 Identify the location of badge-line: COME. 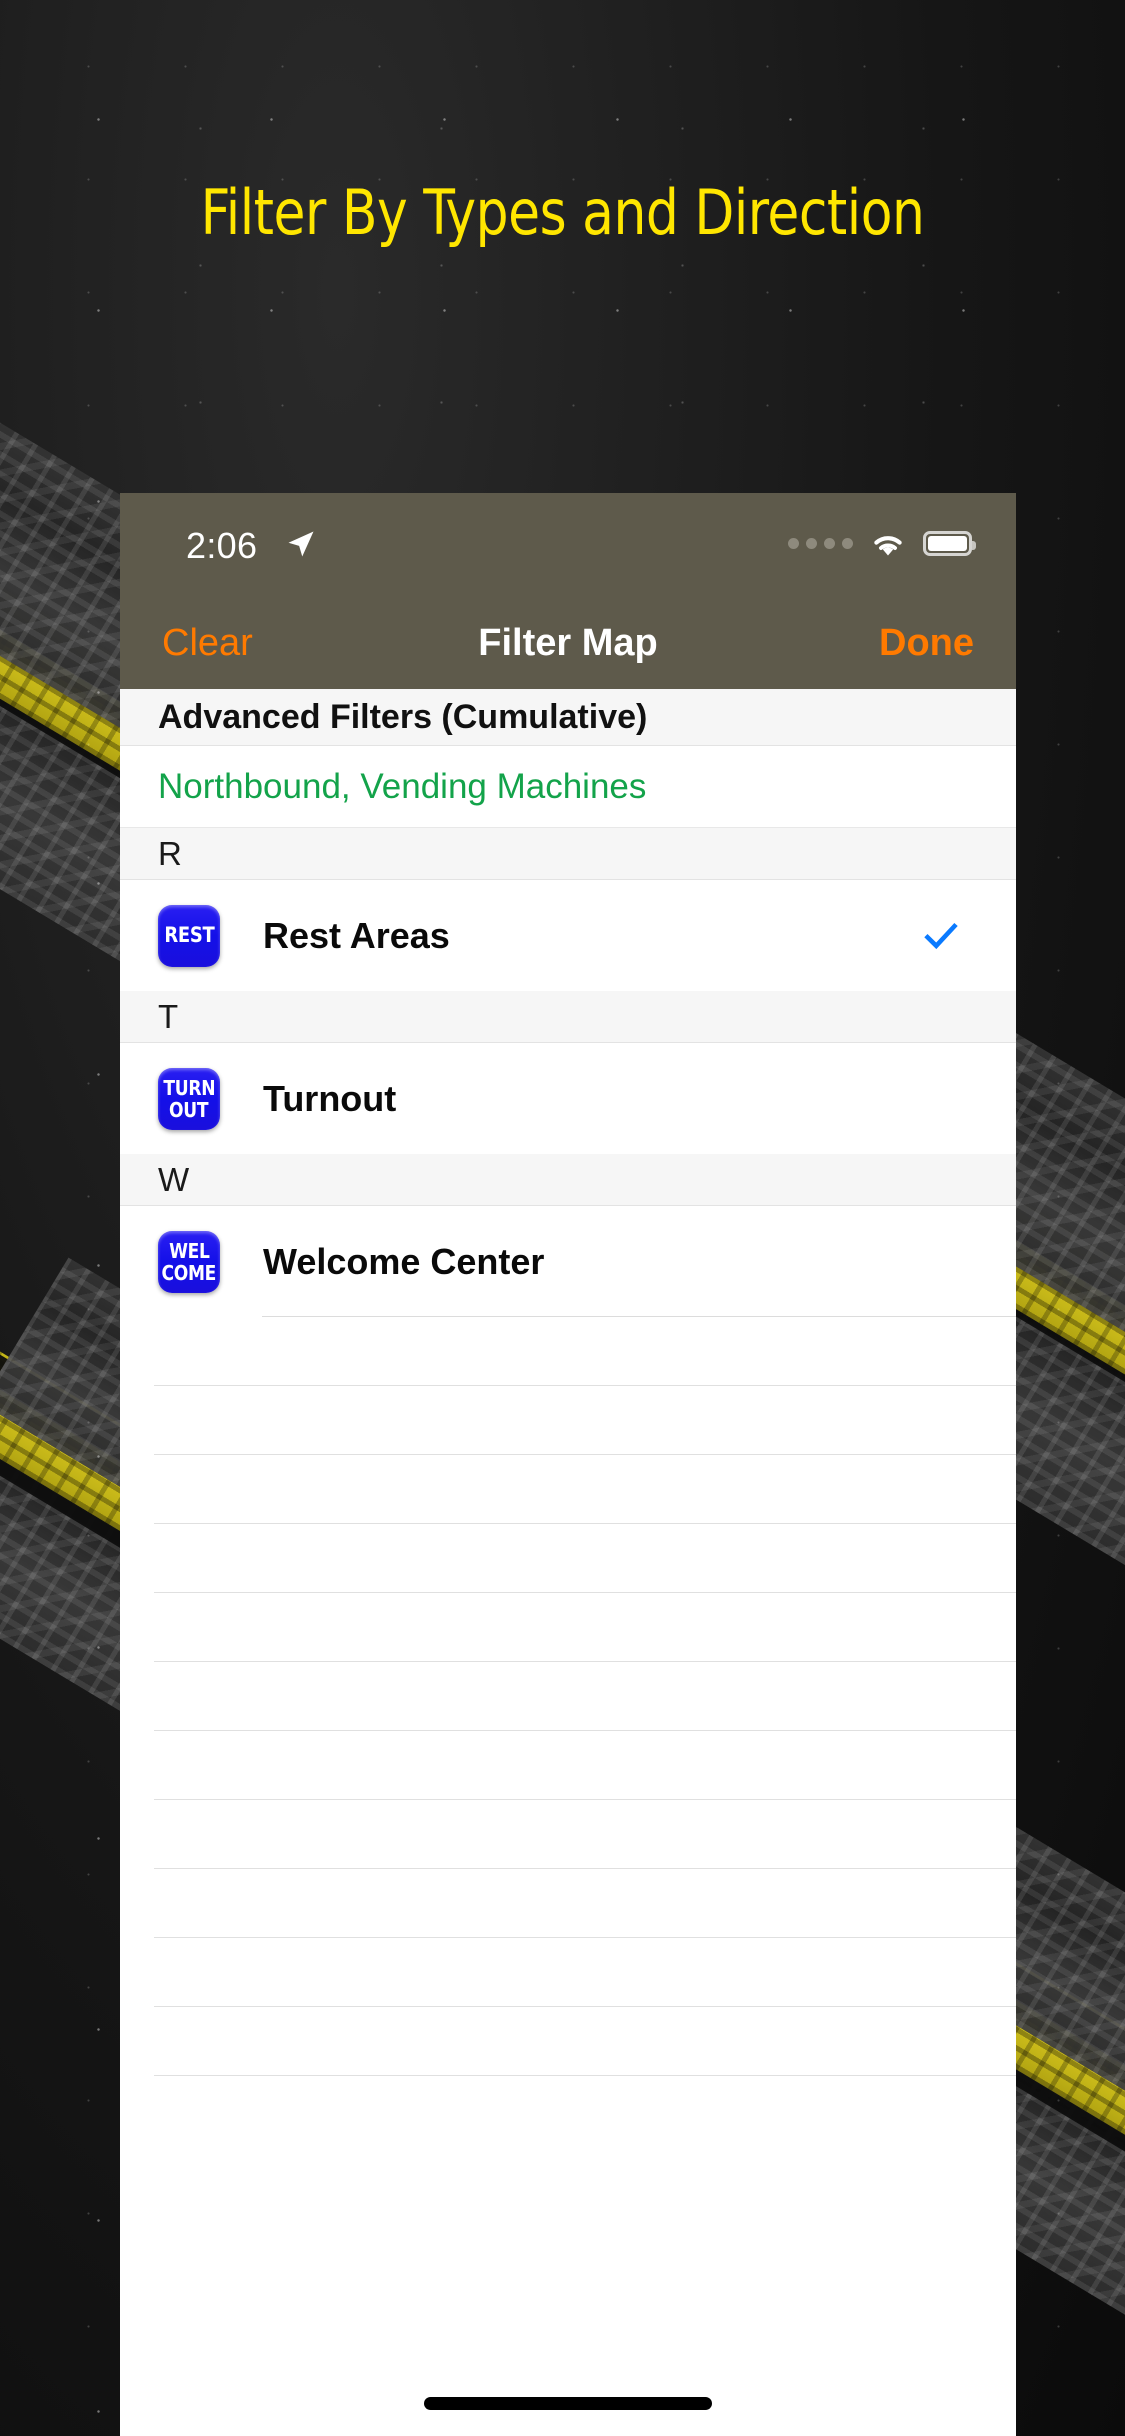
(189, 1272).